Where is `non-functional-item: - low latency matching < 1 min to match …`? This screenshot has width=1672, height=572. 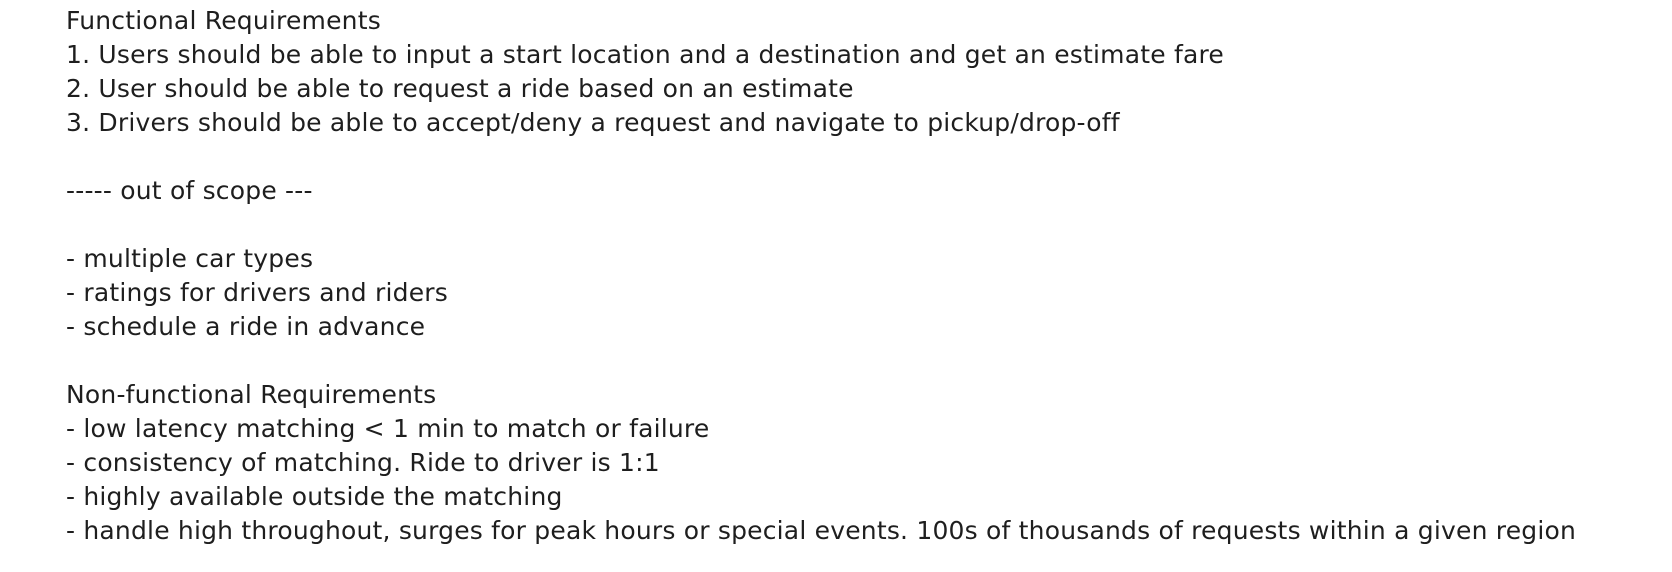 non-functional-item: - low latency matching < 1 min to match … is located at coordinates (388, 428).